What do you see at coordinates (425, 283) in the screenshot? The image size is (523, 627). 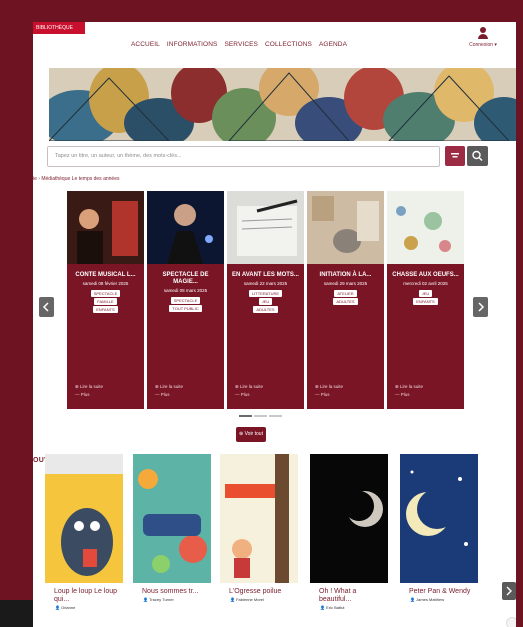 I see `event-date: mercredi 02 avril 2025` at bounding box center [425, 283].